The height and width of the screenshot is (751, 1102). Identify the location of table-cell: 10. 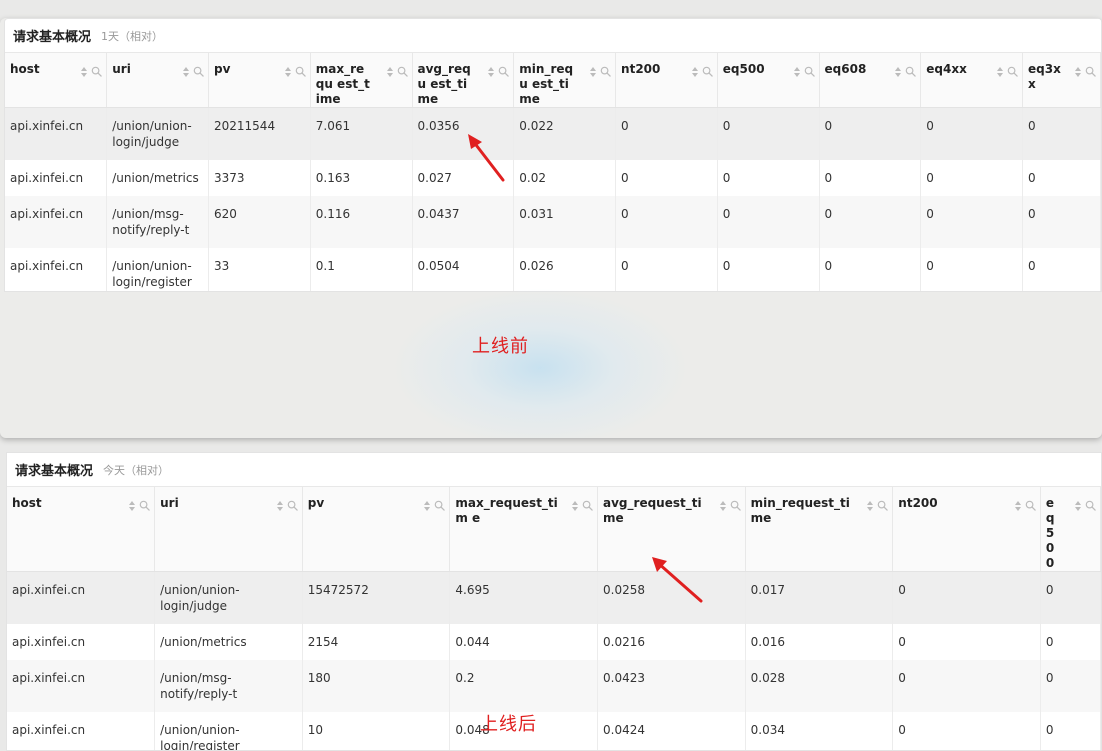
(376, 730).